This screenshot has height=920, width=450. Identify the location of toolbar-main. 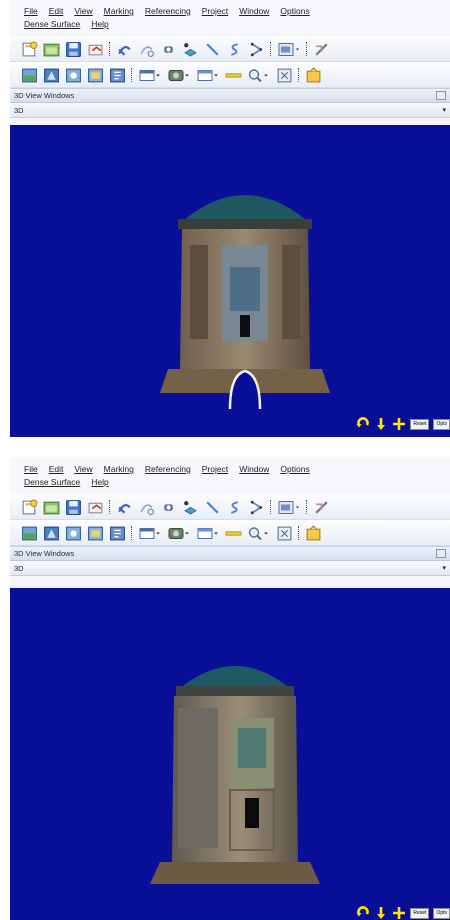
(230, 507).